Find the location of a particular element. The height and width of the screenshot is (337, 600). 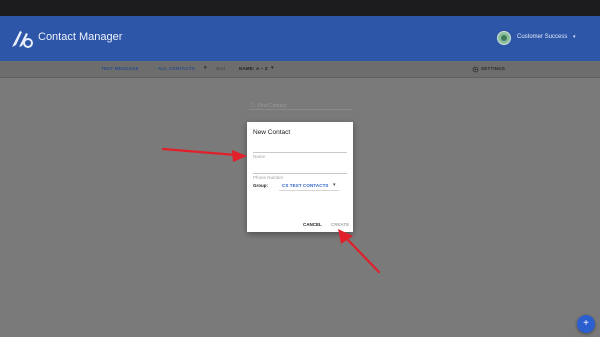

sort-label: Sort is located at coordinates (221, 68).